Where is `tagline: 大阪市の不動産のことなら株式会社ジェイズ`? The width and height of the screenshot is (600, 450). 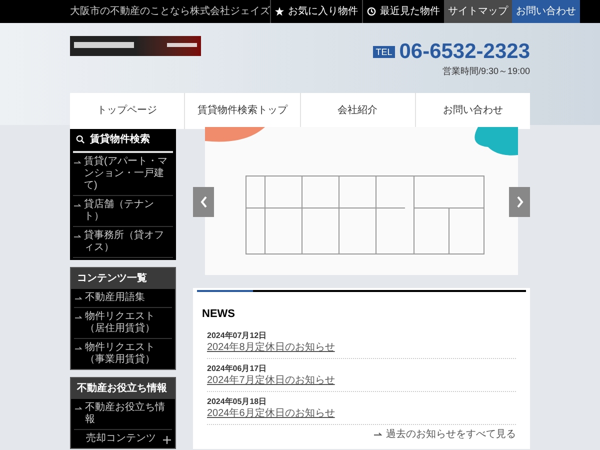
tagline: 大阪市の不動産のことなら株式会社ジェイズ is located at coordinates (170, 11).